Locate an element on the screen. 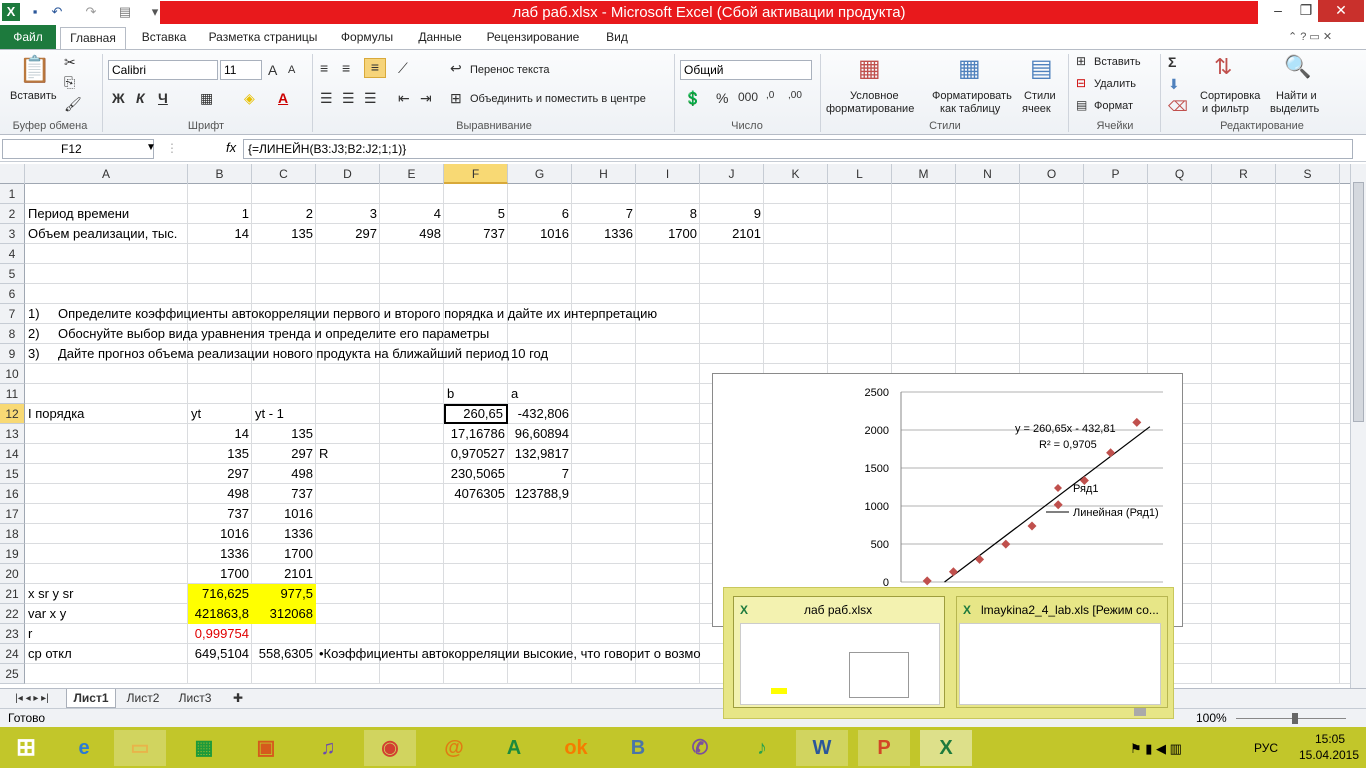 The image size is (1366, 768). cell-b24: 649,5104 is located at coordinates (220, 654).